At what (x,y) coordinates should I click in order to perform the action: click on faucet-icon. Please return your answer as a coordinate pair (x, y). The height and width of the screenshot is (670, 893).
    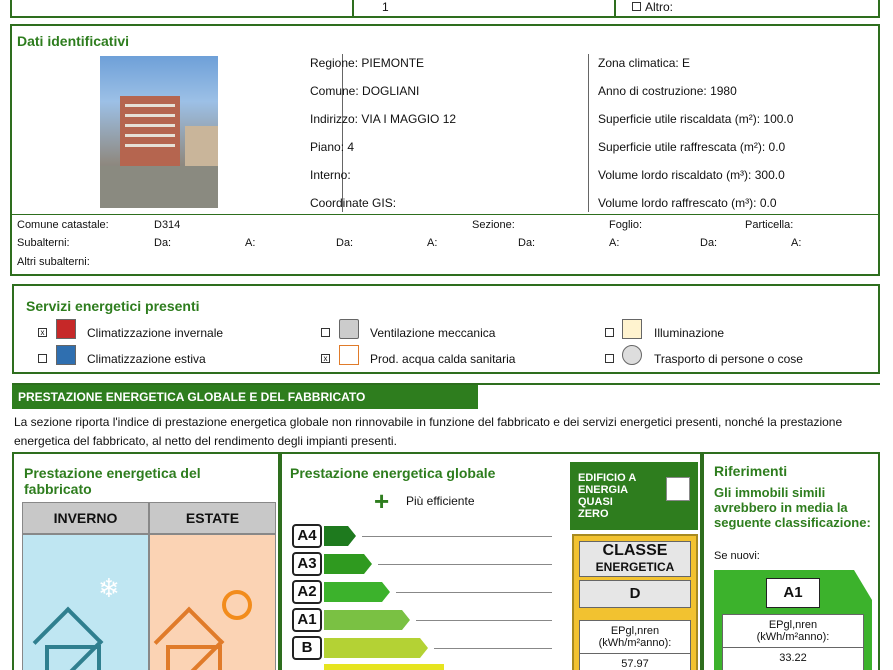
    Looking at the image, I should click on (349, 355).